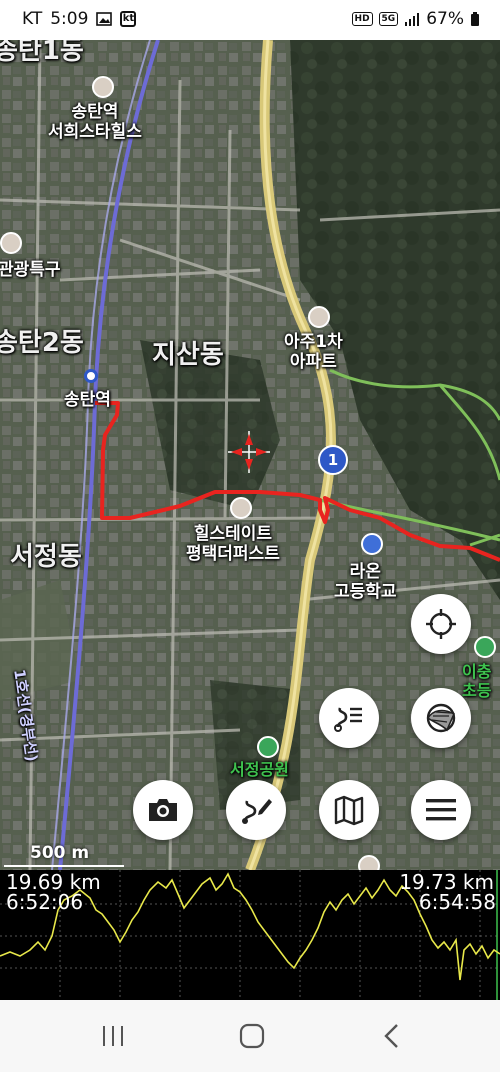  What do you see at coordinates (87, 400) in the screenshot?
I see `map-label-songtan-station: 송탄역` at bounding box center [87, 400].